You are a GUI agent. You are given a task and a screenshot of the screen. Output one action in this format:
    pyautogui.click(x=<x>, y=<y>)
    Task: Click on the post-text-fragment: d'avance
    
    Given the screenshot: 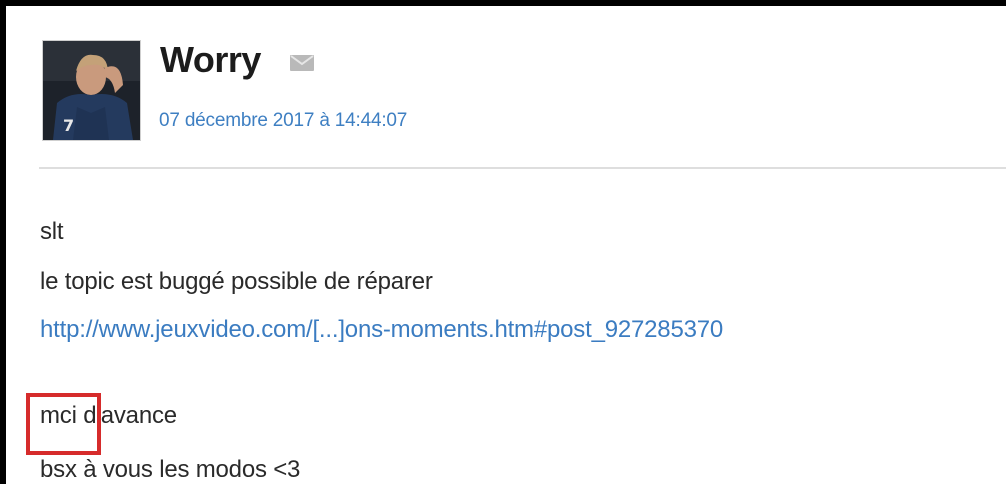 What is the action you would take?
    pyautogui.click(x=126, y=415)
    